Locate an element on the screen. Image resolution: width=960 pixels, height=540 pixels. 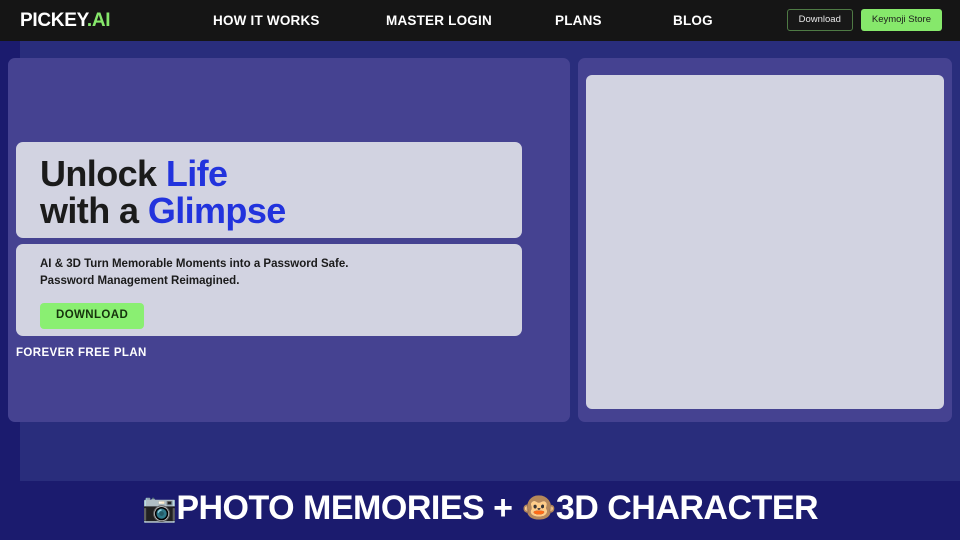
camera-icon: 📷 is located at coordinates (159, 507).